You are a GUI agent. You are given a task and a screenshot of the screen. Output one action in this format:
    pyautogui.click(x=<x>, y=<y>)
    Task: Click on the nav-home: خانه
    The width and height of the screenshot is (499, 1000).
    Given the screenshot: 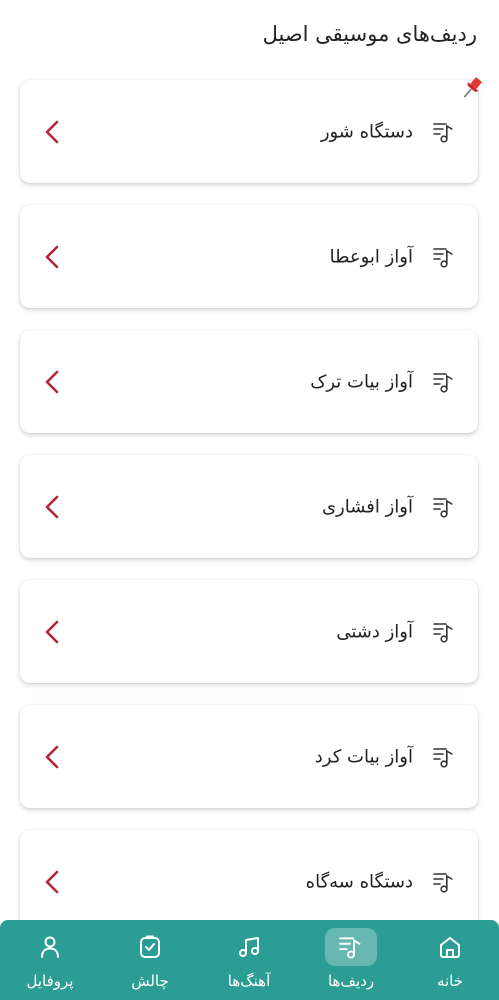 What is the action you would take?
    pyautogui.click(x=450, y=964)
    